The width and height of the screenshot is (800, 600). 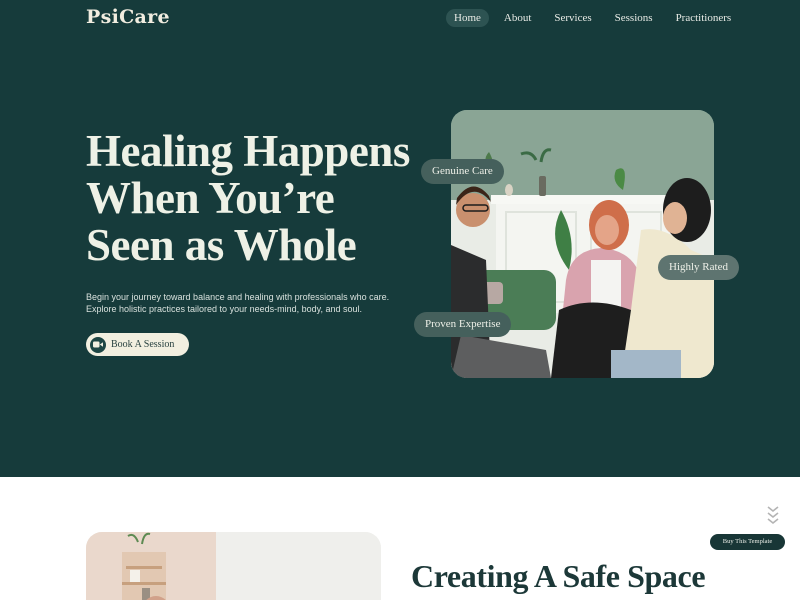 I want to click on video-camera-icon, so click(x=98, y=344).